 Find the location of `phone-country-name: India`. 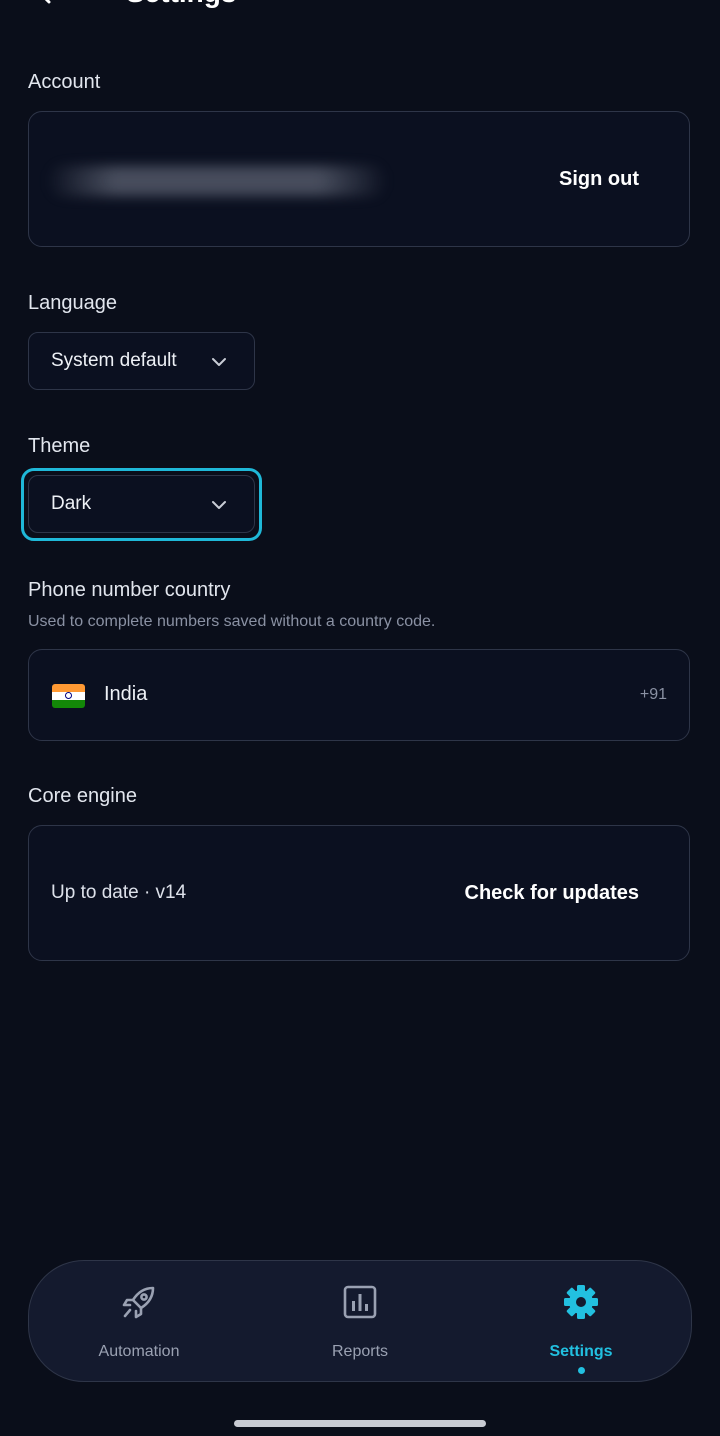

phone-country-name: India is located at coordinates (126, 694).